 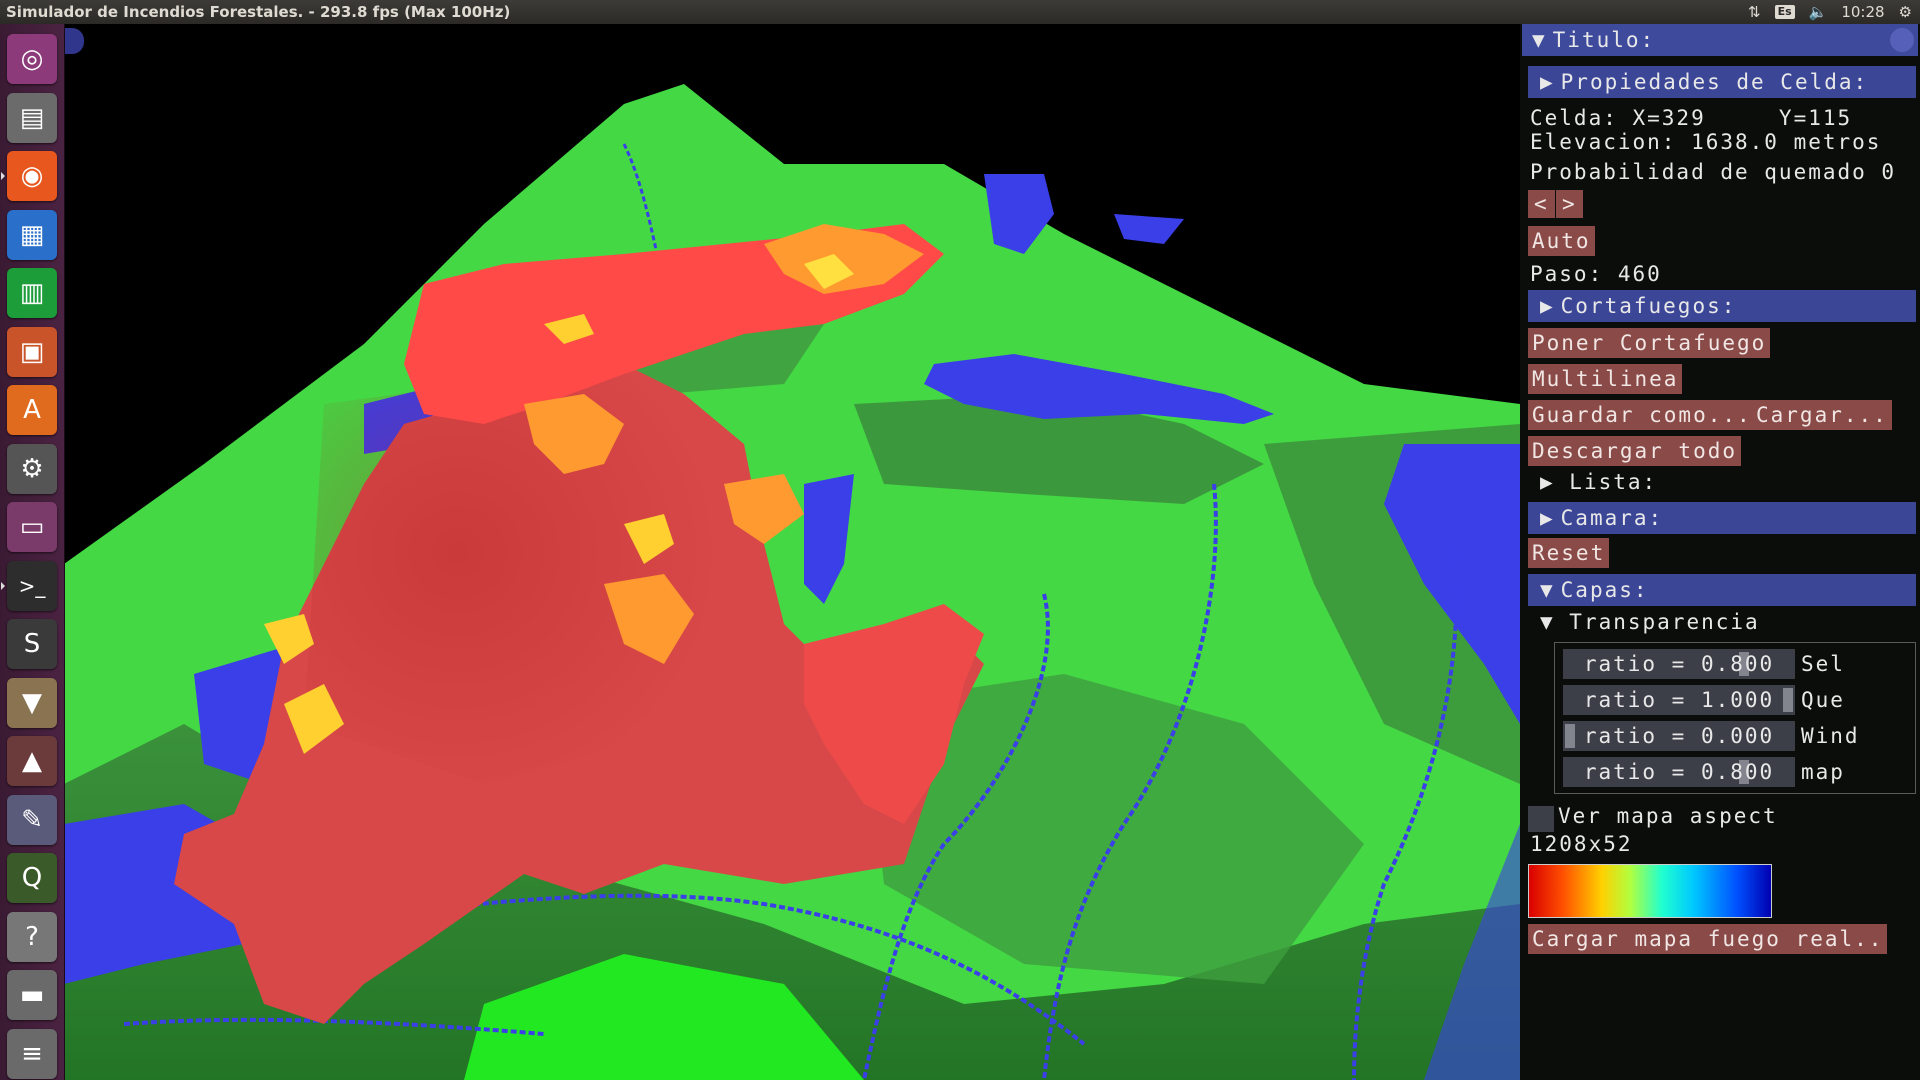 I want to click on shopping-bag-icon: A, so click(x=32, y=410).